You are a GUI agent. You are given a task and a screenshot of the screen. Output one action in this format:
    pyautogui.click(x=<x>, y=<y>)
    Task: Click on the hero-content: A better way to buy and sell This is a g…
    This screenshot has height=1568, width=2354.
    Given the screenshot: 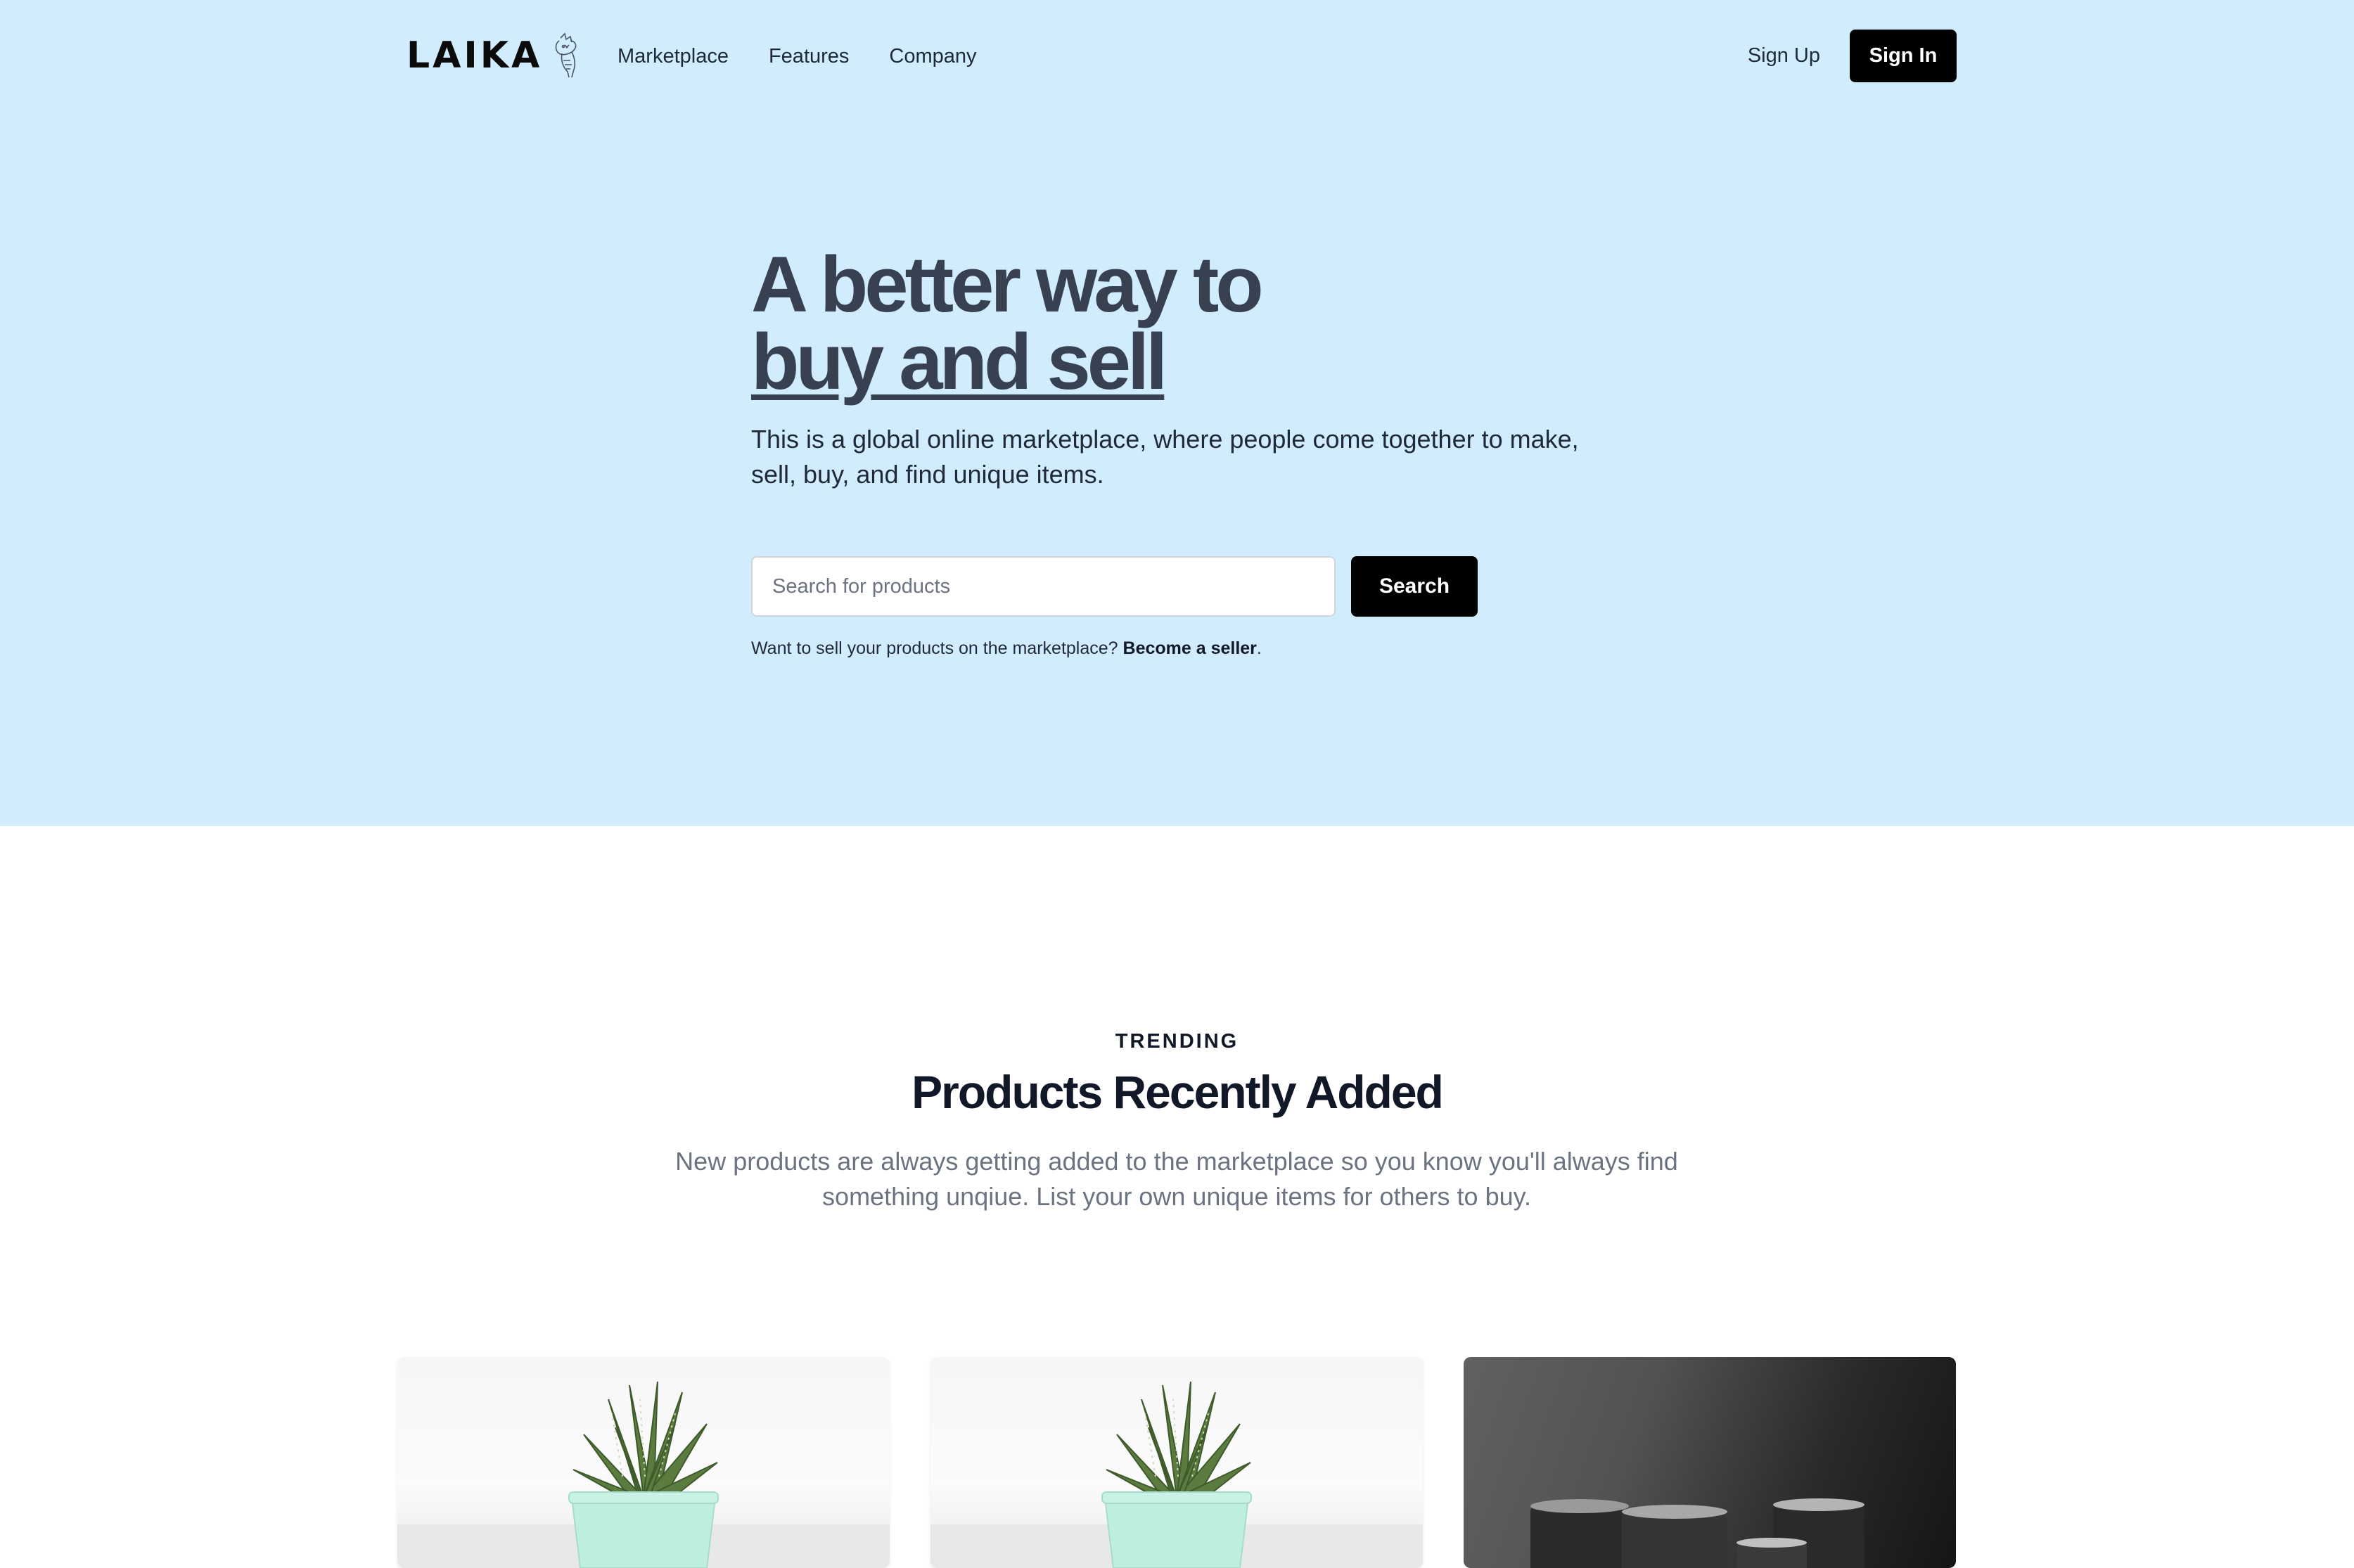 What is the action you would take?
    pyautogui.click(x=1191, y=451)
    